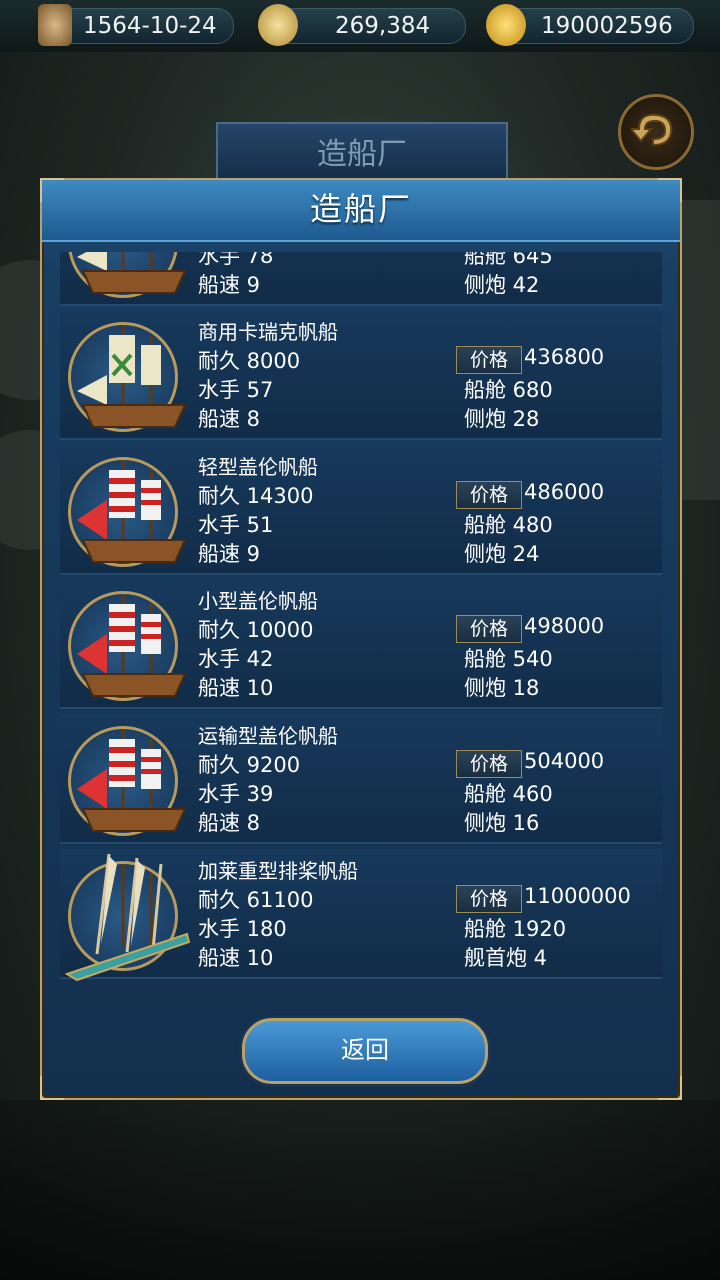 The width and height of the screenshot is (720, 1280). What do you see at coordinates (508, 260) in the screenshot?
I see `ship-cargo: 船舱 645` at bounding box center [508, 260].